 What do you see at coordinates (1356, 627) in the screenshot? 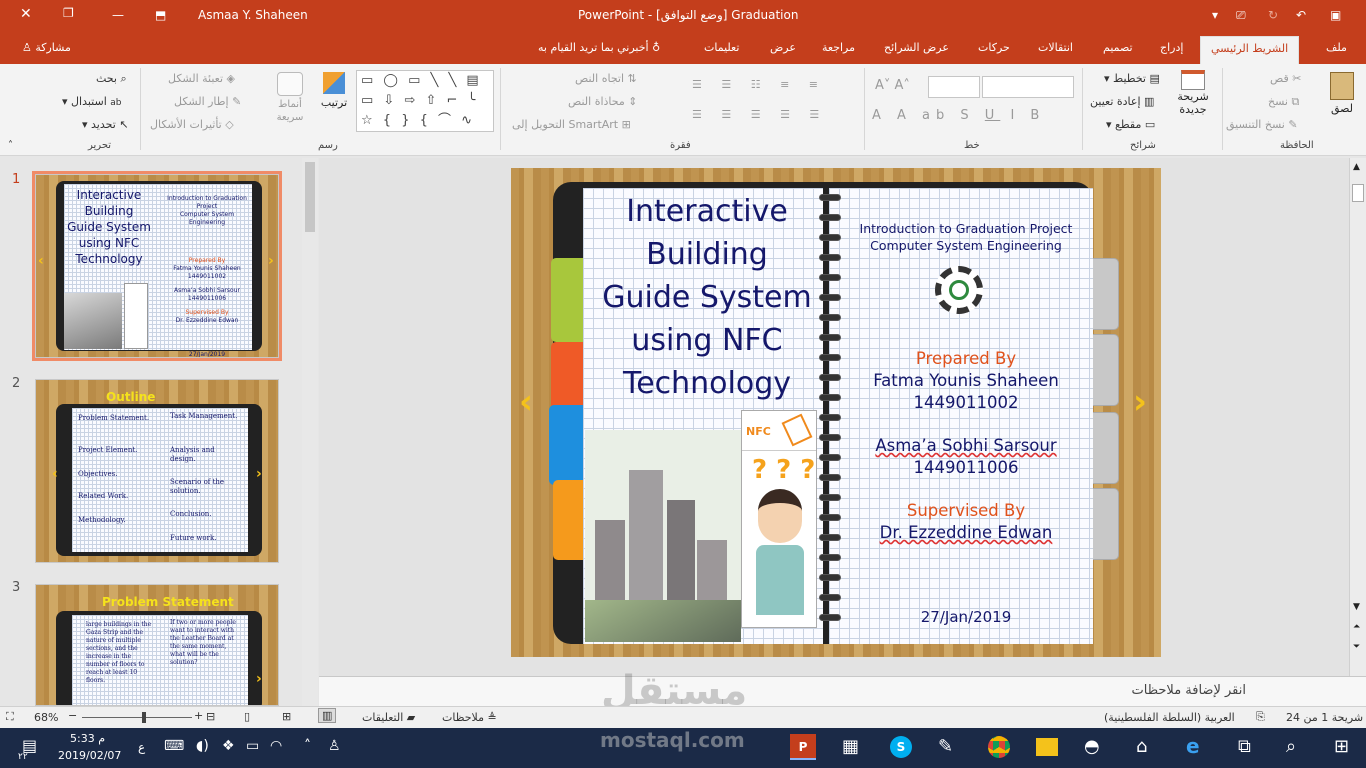
I see `prev-slide-icon: ⏶` at bounding box center [1356, 627].